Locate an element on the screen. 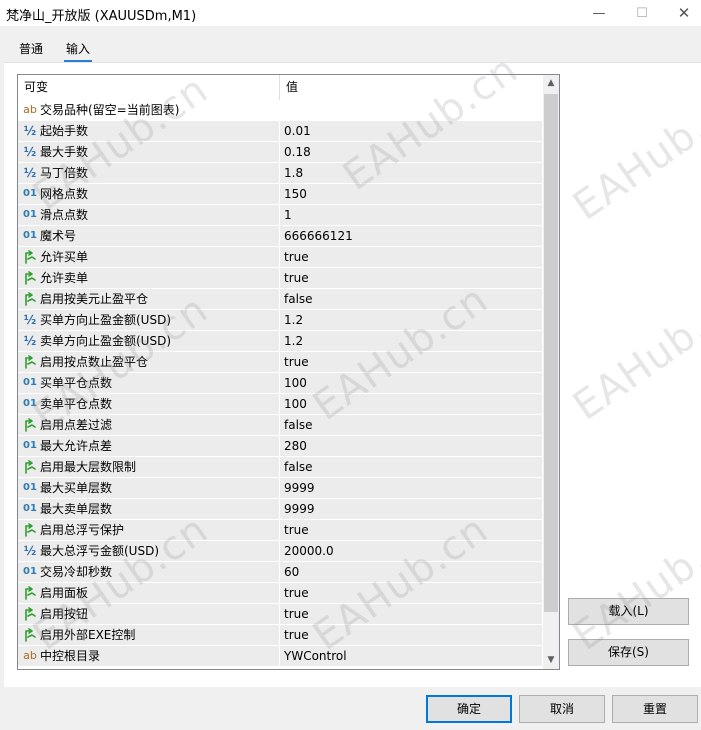  table-row: 01 滑点点数 1 is located at coordinates (280, 215).